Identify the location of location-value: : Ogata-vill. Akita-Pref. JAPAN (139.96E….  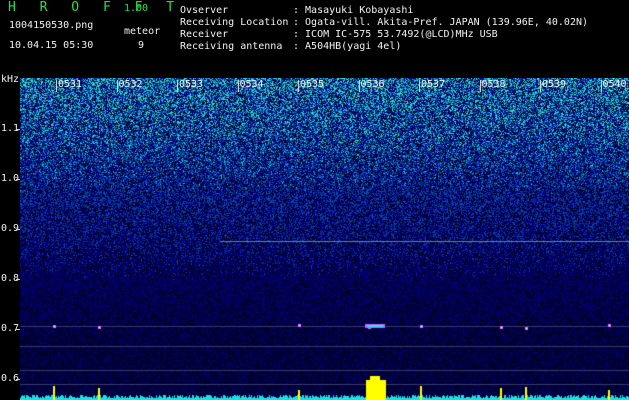
(441, 22).